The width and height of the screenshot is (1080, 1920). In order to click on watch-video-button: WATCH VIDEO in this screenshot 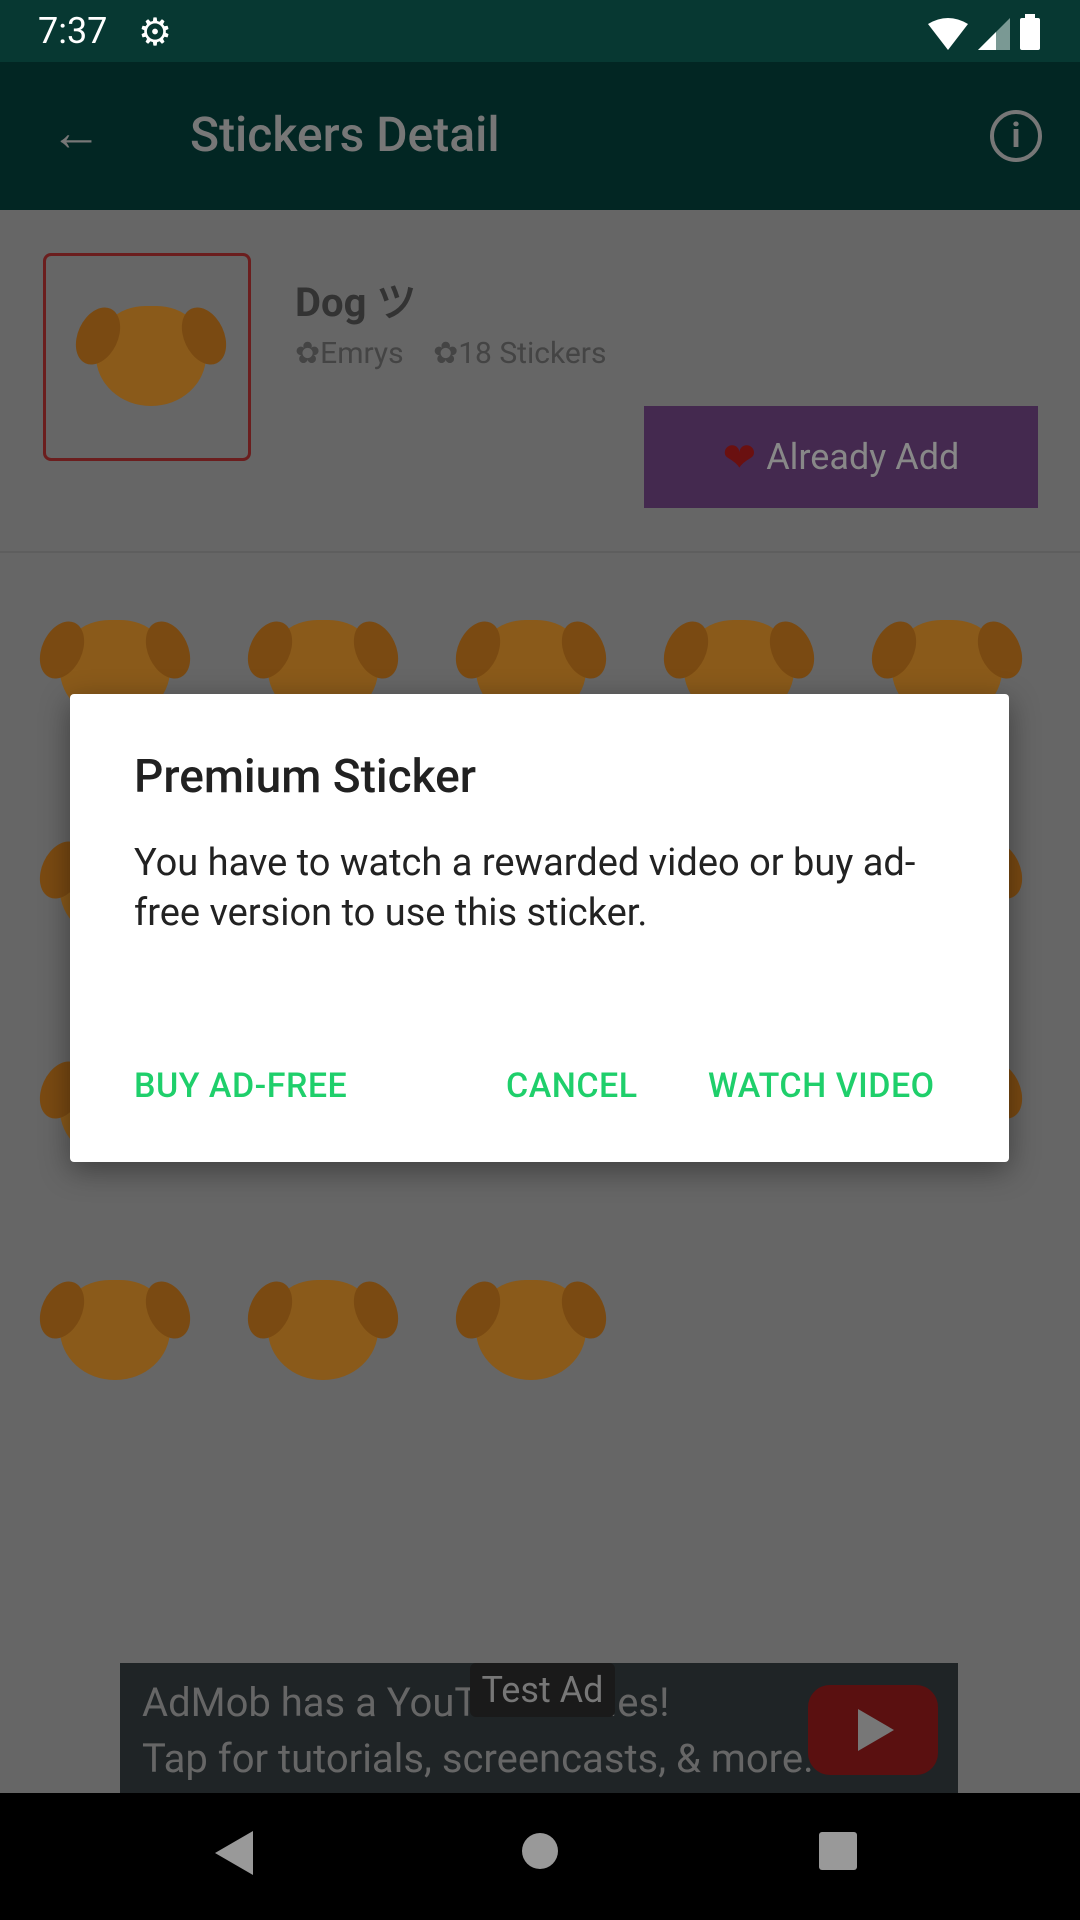, I will do `click(821, 1086)`.